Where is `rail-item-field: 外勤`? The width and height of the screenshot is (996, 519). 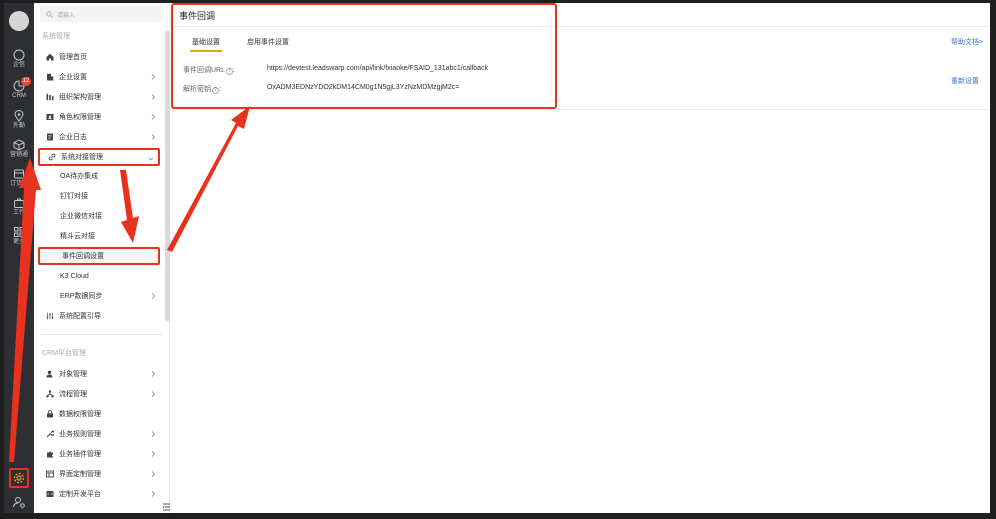
rail-item-field: 外勤 is located at coordinates (19, 120).